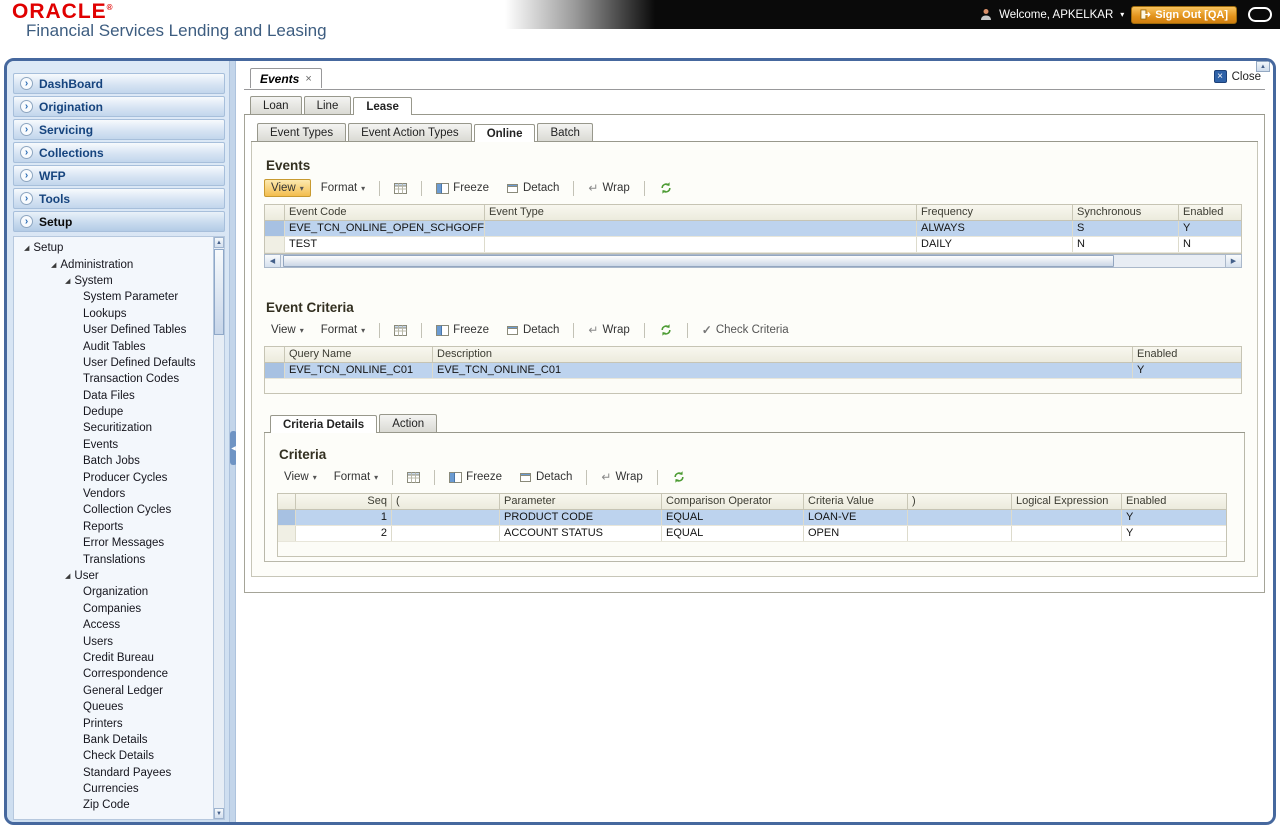  I want to click on tab-events-document: Events ×, so click(286, 78).